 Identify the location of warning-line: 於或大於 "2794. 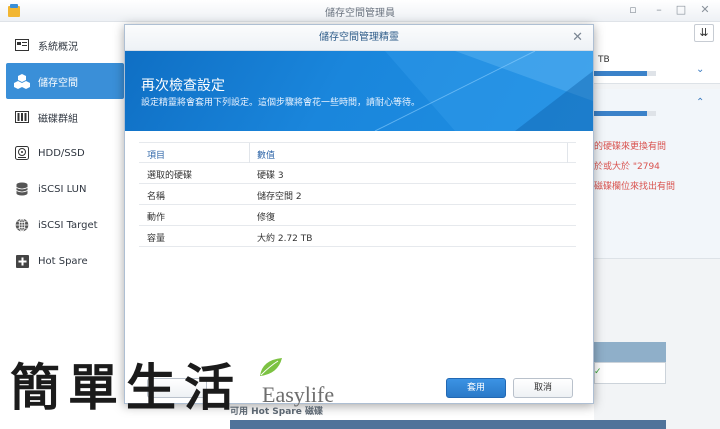
(627, 167).